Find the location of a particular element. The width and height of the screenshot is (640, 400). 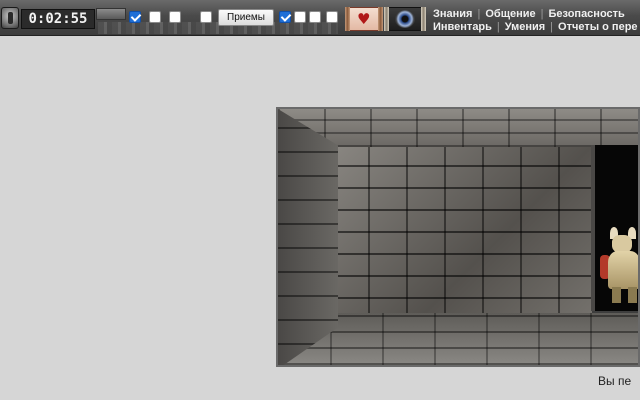

menu-item-obshchenie: Общение is located at coordinates (510, 14).